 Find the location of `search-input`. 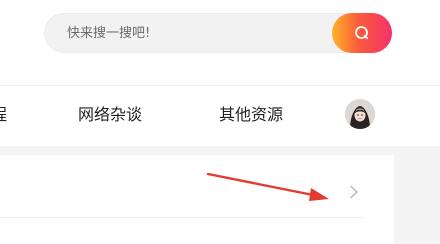

search-input is located at coordinates (197, 33).